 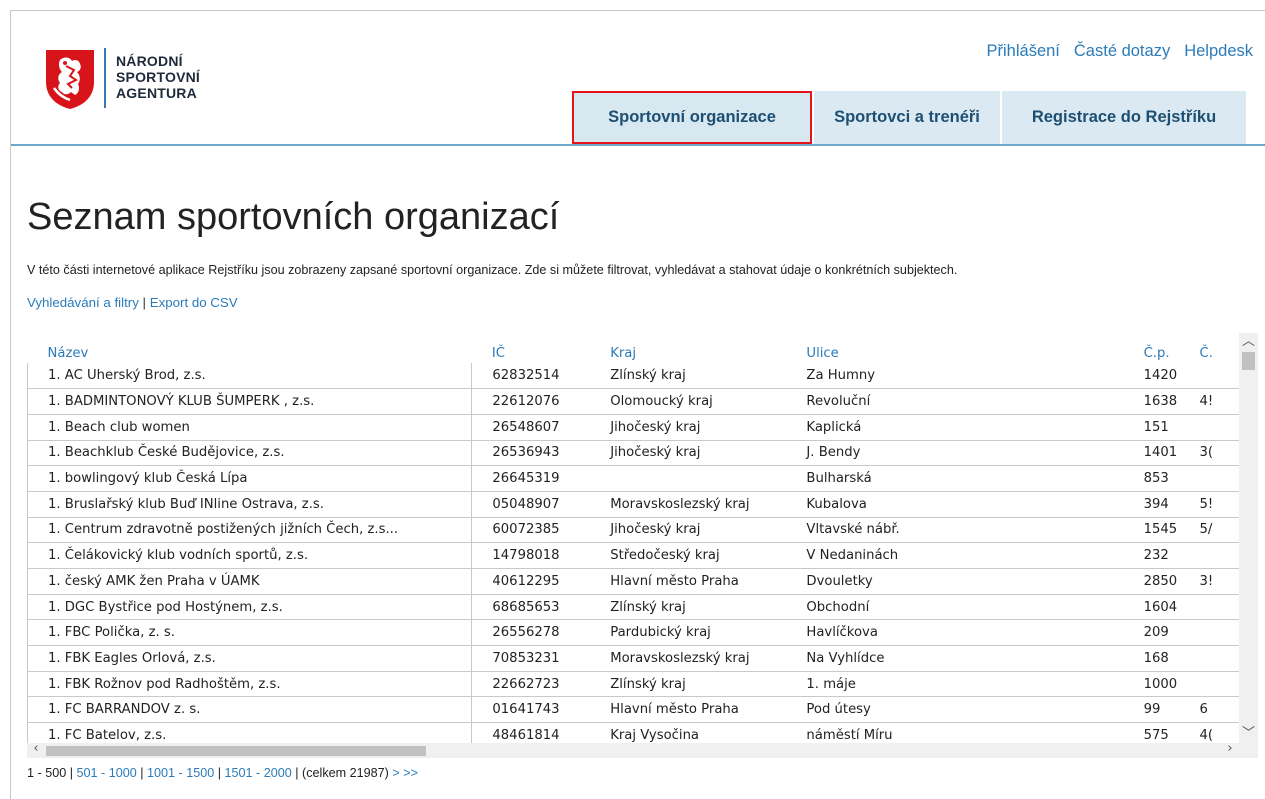 I want to click on cell-ic: 22612076, so click(x=531, y=401).